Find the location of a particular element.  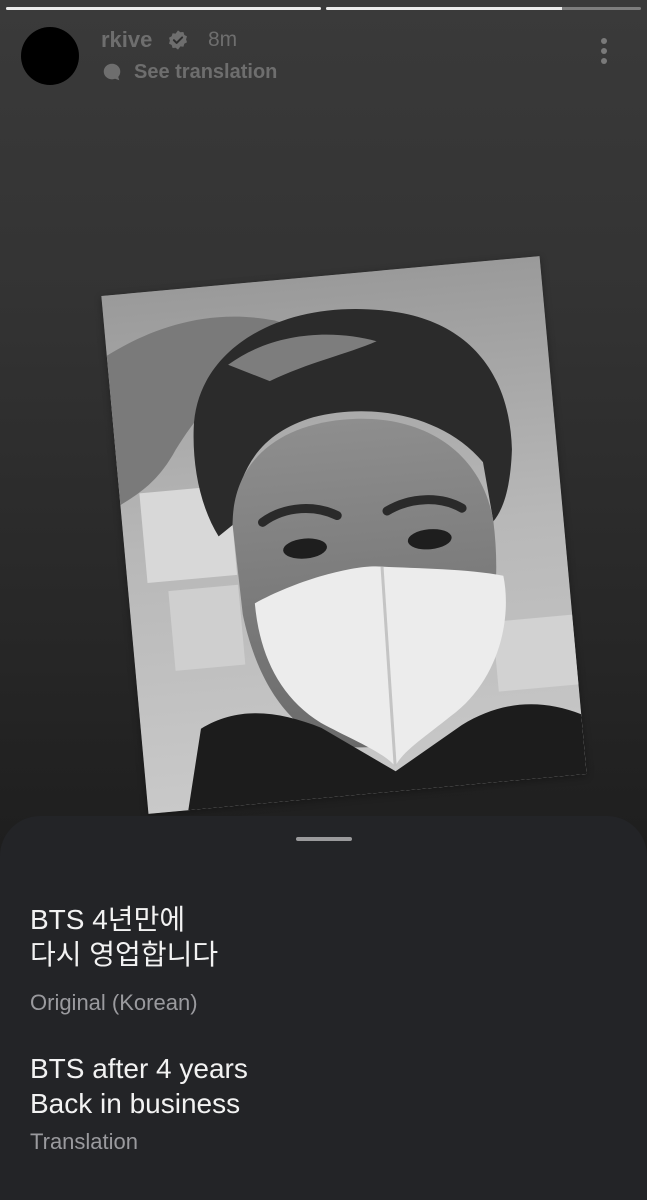

translate-bubble-icon is located at coordinates (112, 72).